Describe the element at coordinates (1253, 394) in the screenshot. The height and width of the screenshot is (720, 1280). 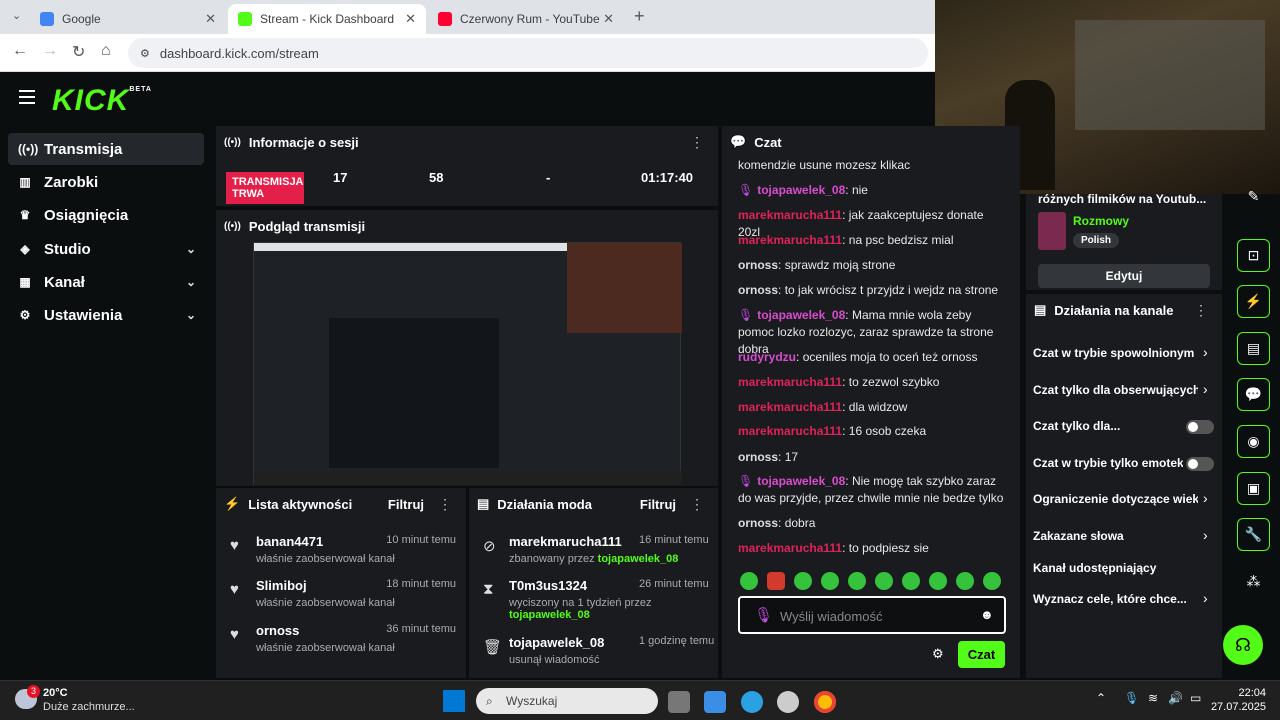
I see `chat-bubble-icon: 💬` at that location.